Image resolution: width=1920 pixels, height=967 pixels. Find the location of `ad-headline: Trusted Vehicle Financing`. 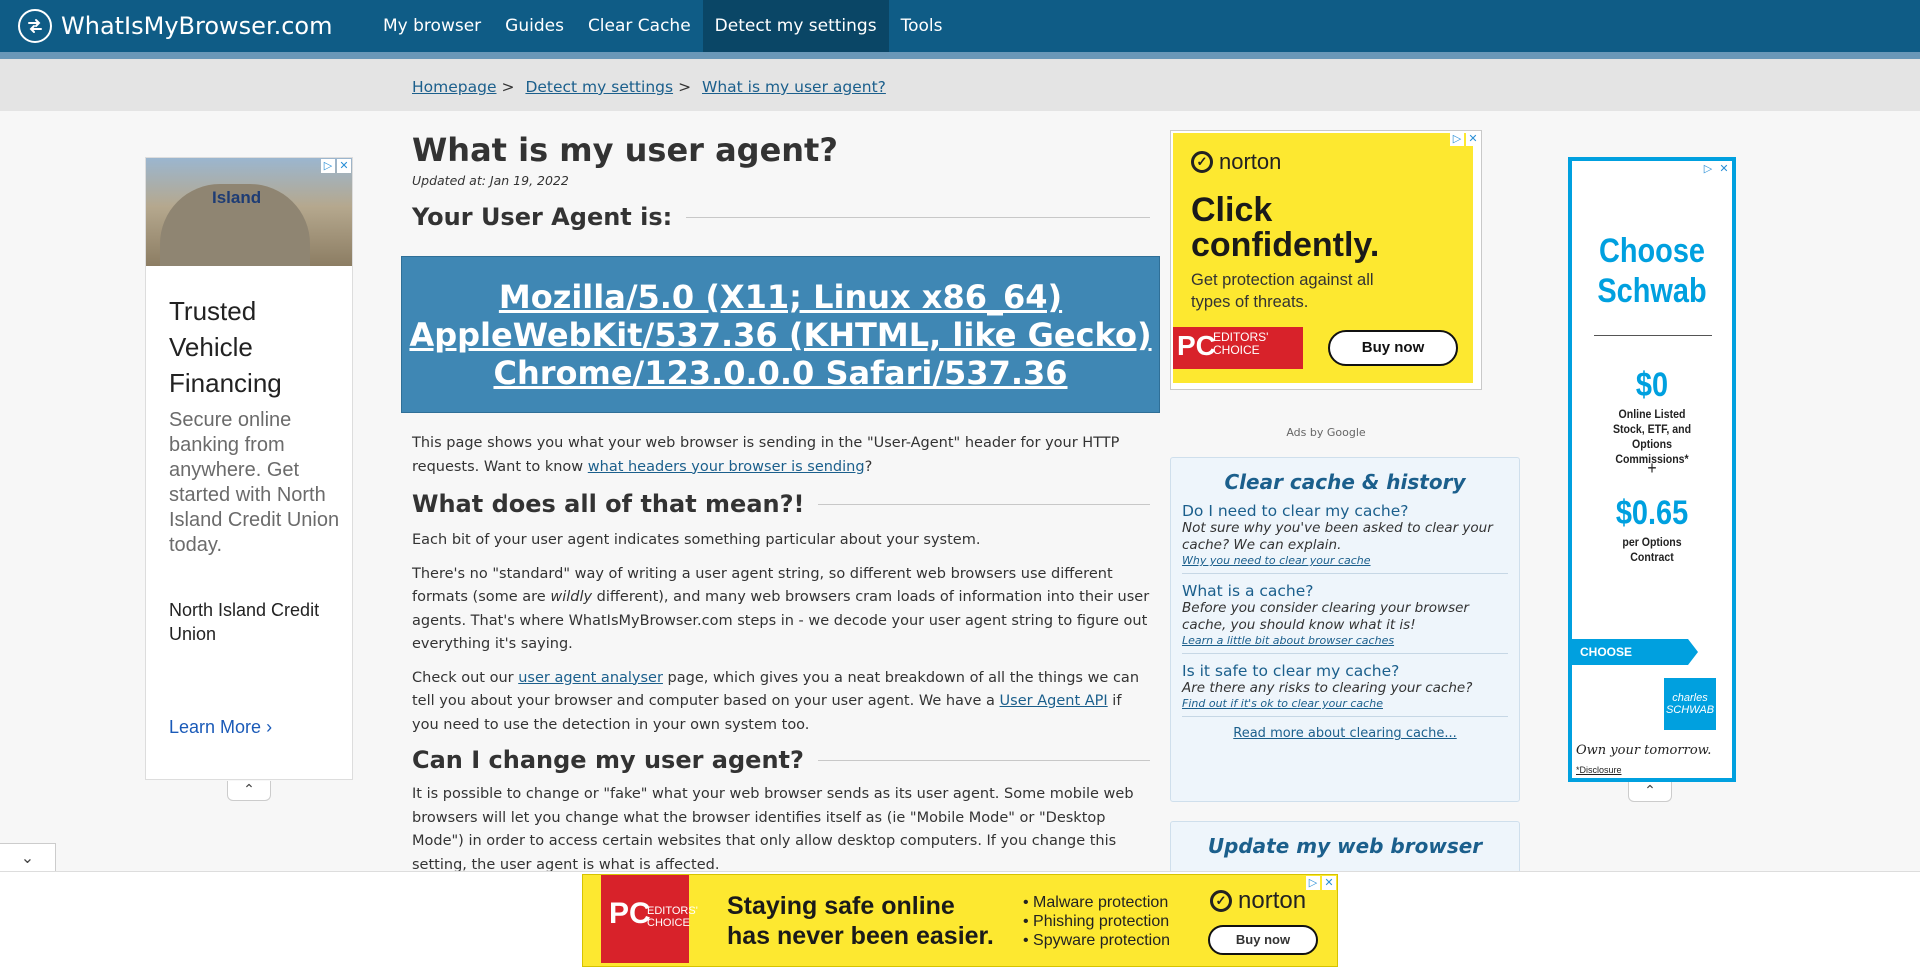

ad-headline: Trusted Vehicle Financing is located at coordinates (225, 347).